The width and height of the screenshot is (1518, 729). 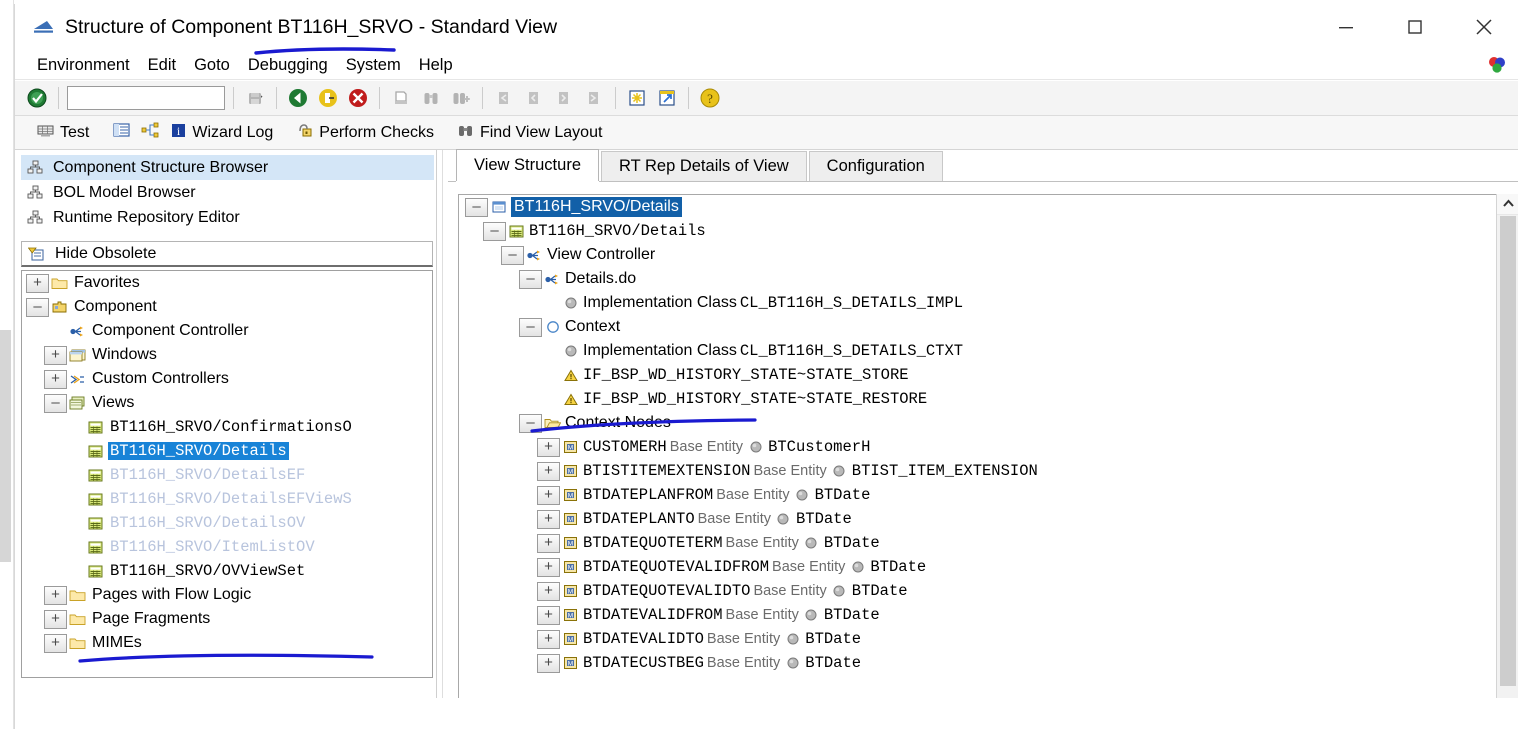 What do you see at coordinates (985, 327) in the screenshot?
I see `view-tree-item: – Context` at bounding box center [985, 327].